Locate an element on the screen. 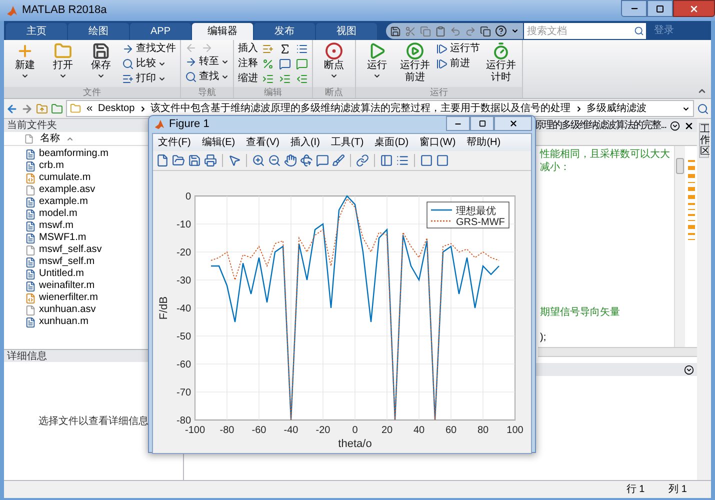 This screenshot has width=715, height=500. menu-item: 窗口(W) is located at coordinates (438, 142).